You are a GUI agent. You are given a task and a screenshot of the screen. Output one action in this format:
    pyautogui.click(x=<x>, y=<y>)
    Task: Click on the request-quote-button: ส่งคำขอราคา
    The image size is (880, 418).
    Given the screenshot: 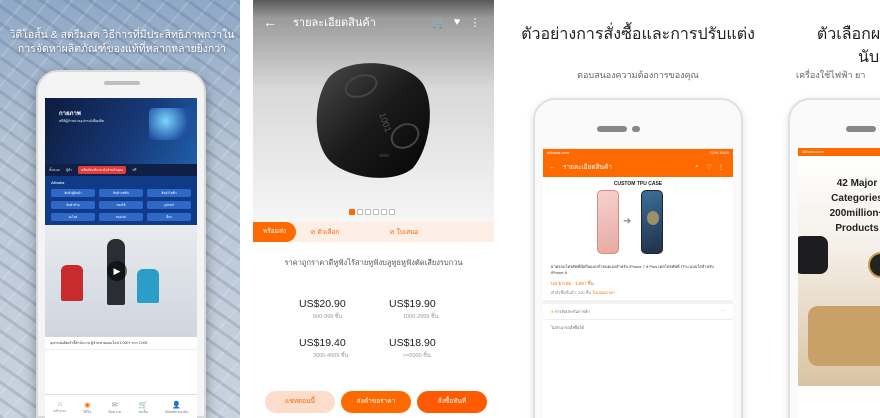 What is the action you would take?
    pyautogui.click(x=376, y=402)
    